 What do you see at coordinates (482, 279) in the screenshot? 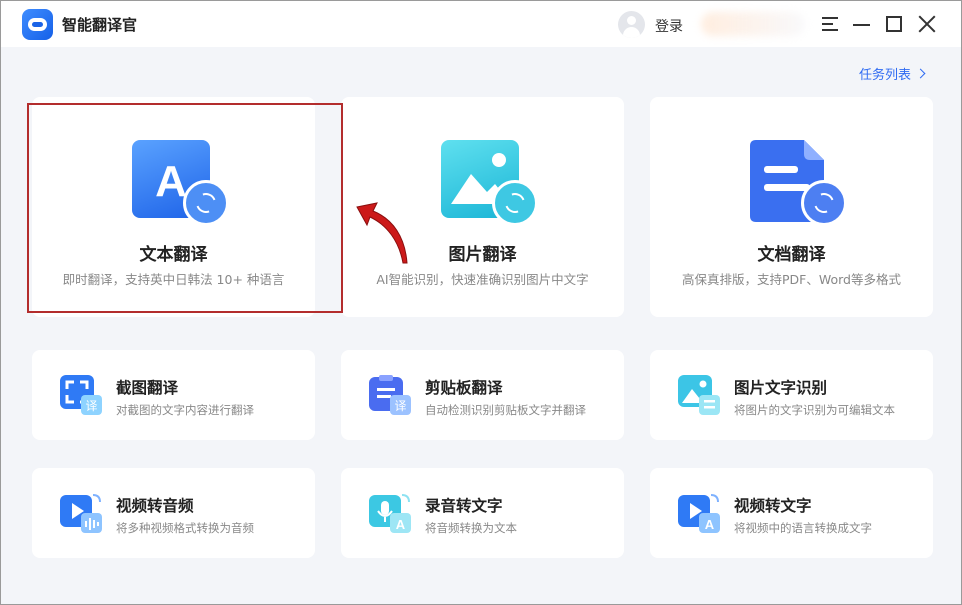
I see `card-description: AI智能识别，快速准确识别图片中文字` at bounding box center [482, 279].